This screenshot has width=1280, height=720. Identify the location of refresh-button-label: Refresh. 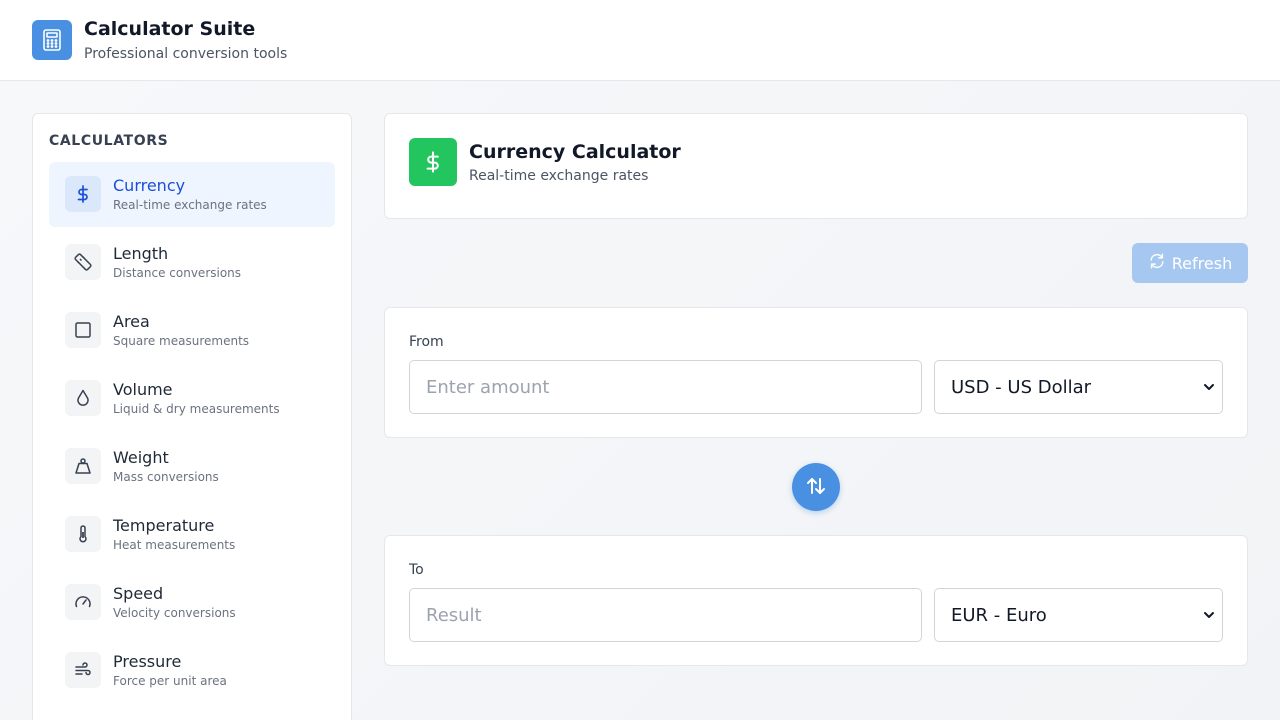
(1202, 263).